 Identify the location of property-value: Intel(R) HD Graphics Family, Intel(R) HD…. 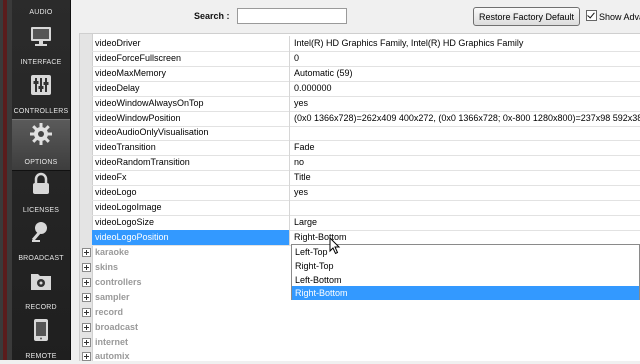
(465, 43).